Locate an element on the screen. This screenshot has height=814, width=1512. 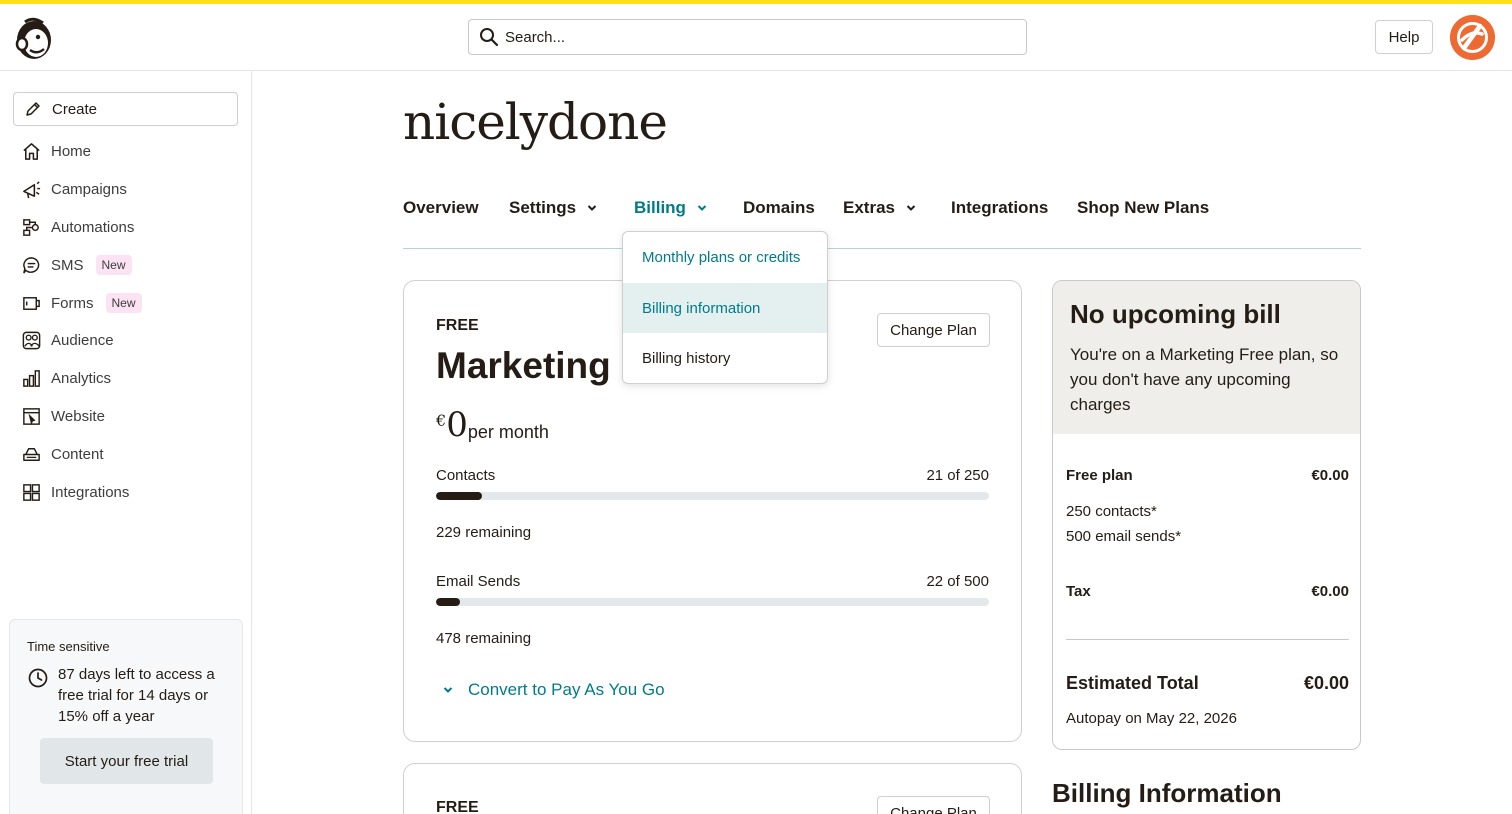
tab-overview: Overview is located at coordinates (441, 208).